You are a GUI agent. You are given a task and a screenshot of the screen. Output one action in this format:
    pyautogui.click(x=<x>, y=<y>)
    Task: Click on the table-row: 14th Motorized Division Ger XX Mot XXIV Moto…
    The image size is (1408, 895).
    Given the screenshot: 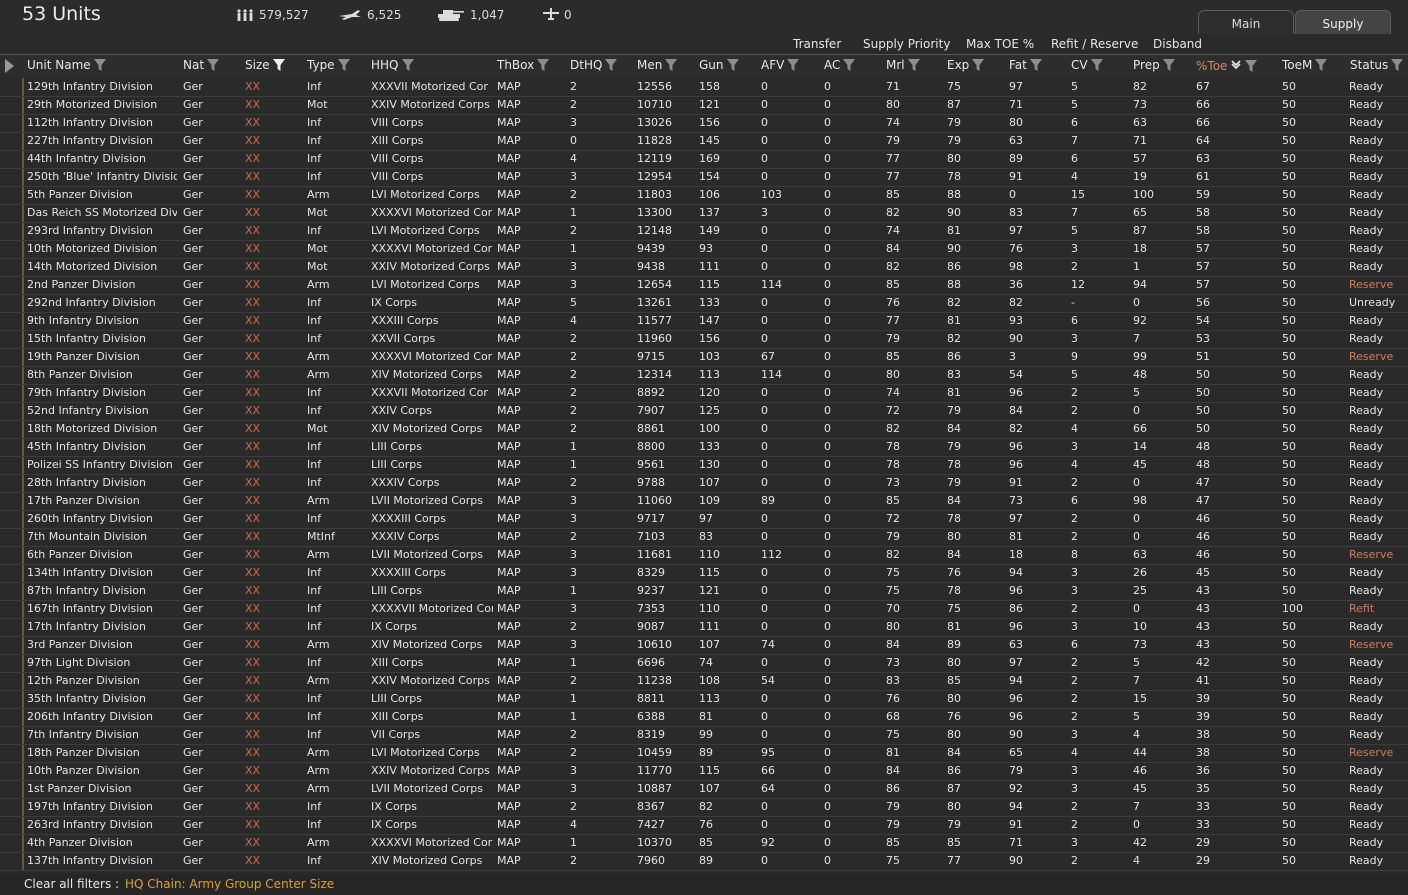 What is the action you would take?
    pyautogui.click(x=704, y=267)
    